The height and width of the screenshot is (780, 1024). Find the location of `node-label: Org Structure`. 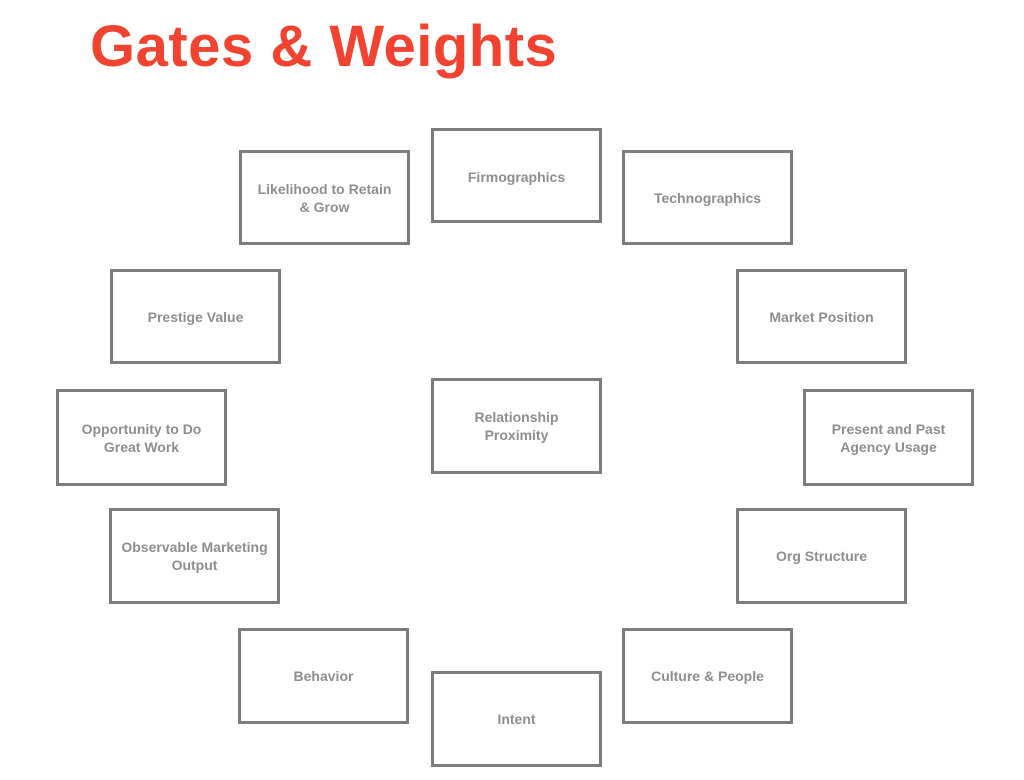

node-label: Org Structure is located at coordinates (821, 556).